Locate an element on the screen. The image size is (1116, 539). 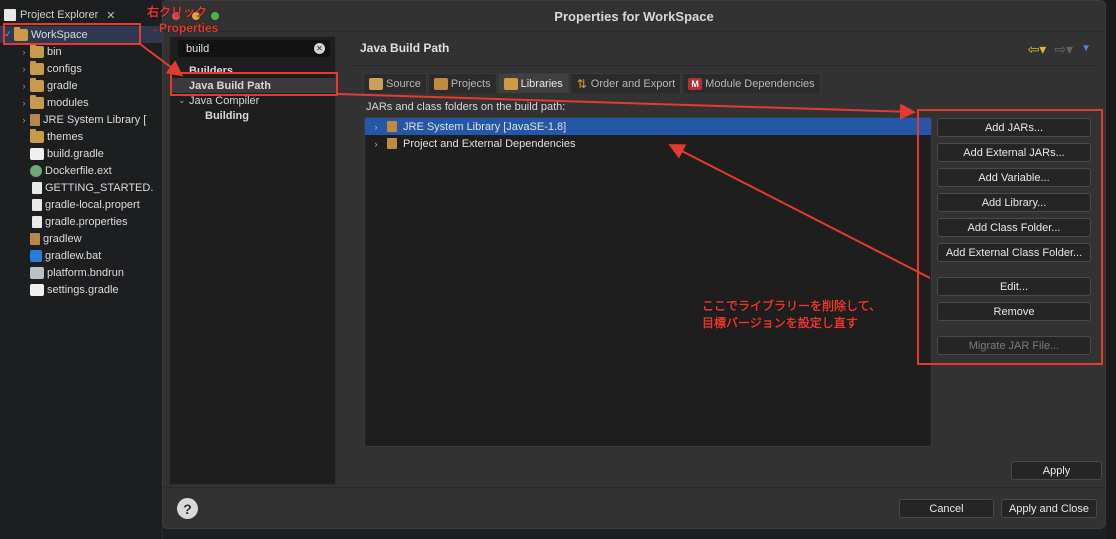
apply-button: Apply is located at coordinates (1056, 470).